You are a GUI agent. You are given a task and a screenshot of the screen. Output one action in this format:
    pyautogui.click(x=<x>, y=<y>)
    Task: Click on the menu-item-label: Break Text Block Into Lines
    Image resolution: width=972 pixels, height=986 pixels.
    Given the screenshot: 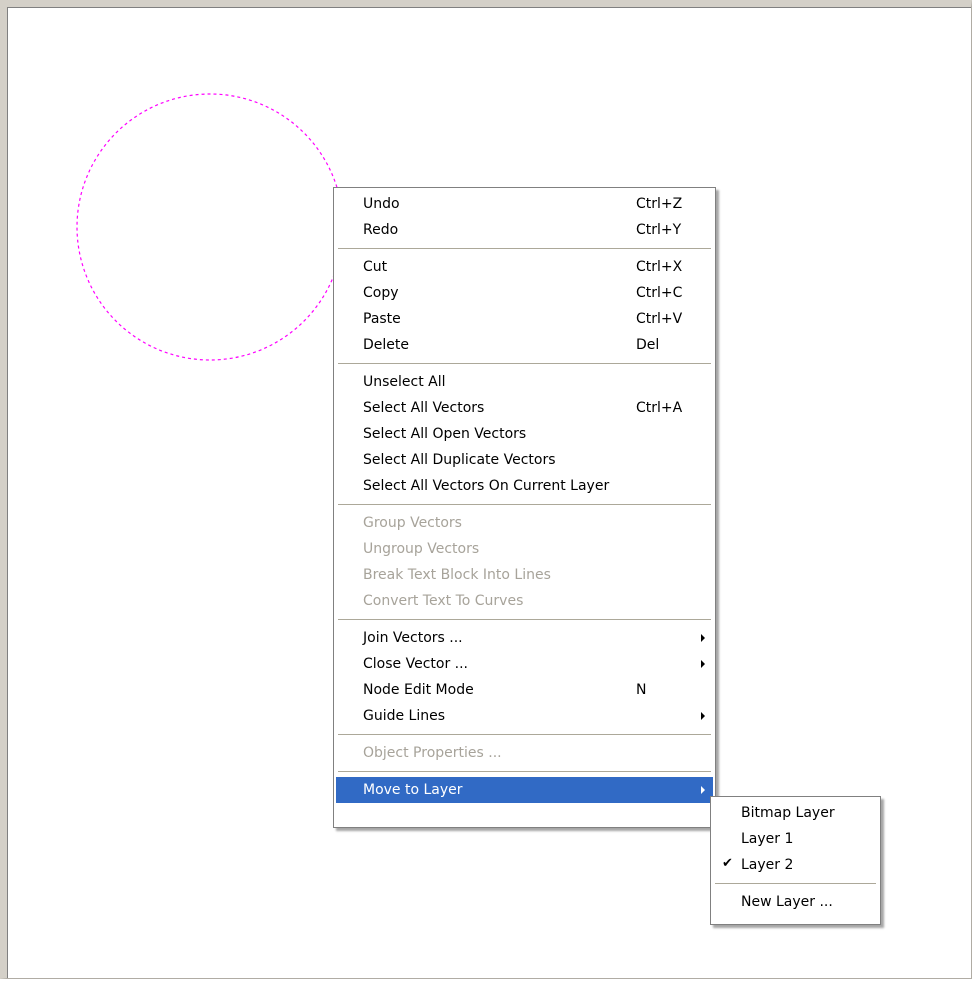 What is the action you would take?
    pyautogui.click(x=457, y=575)
    